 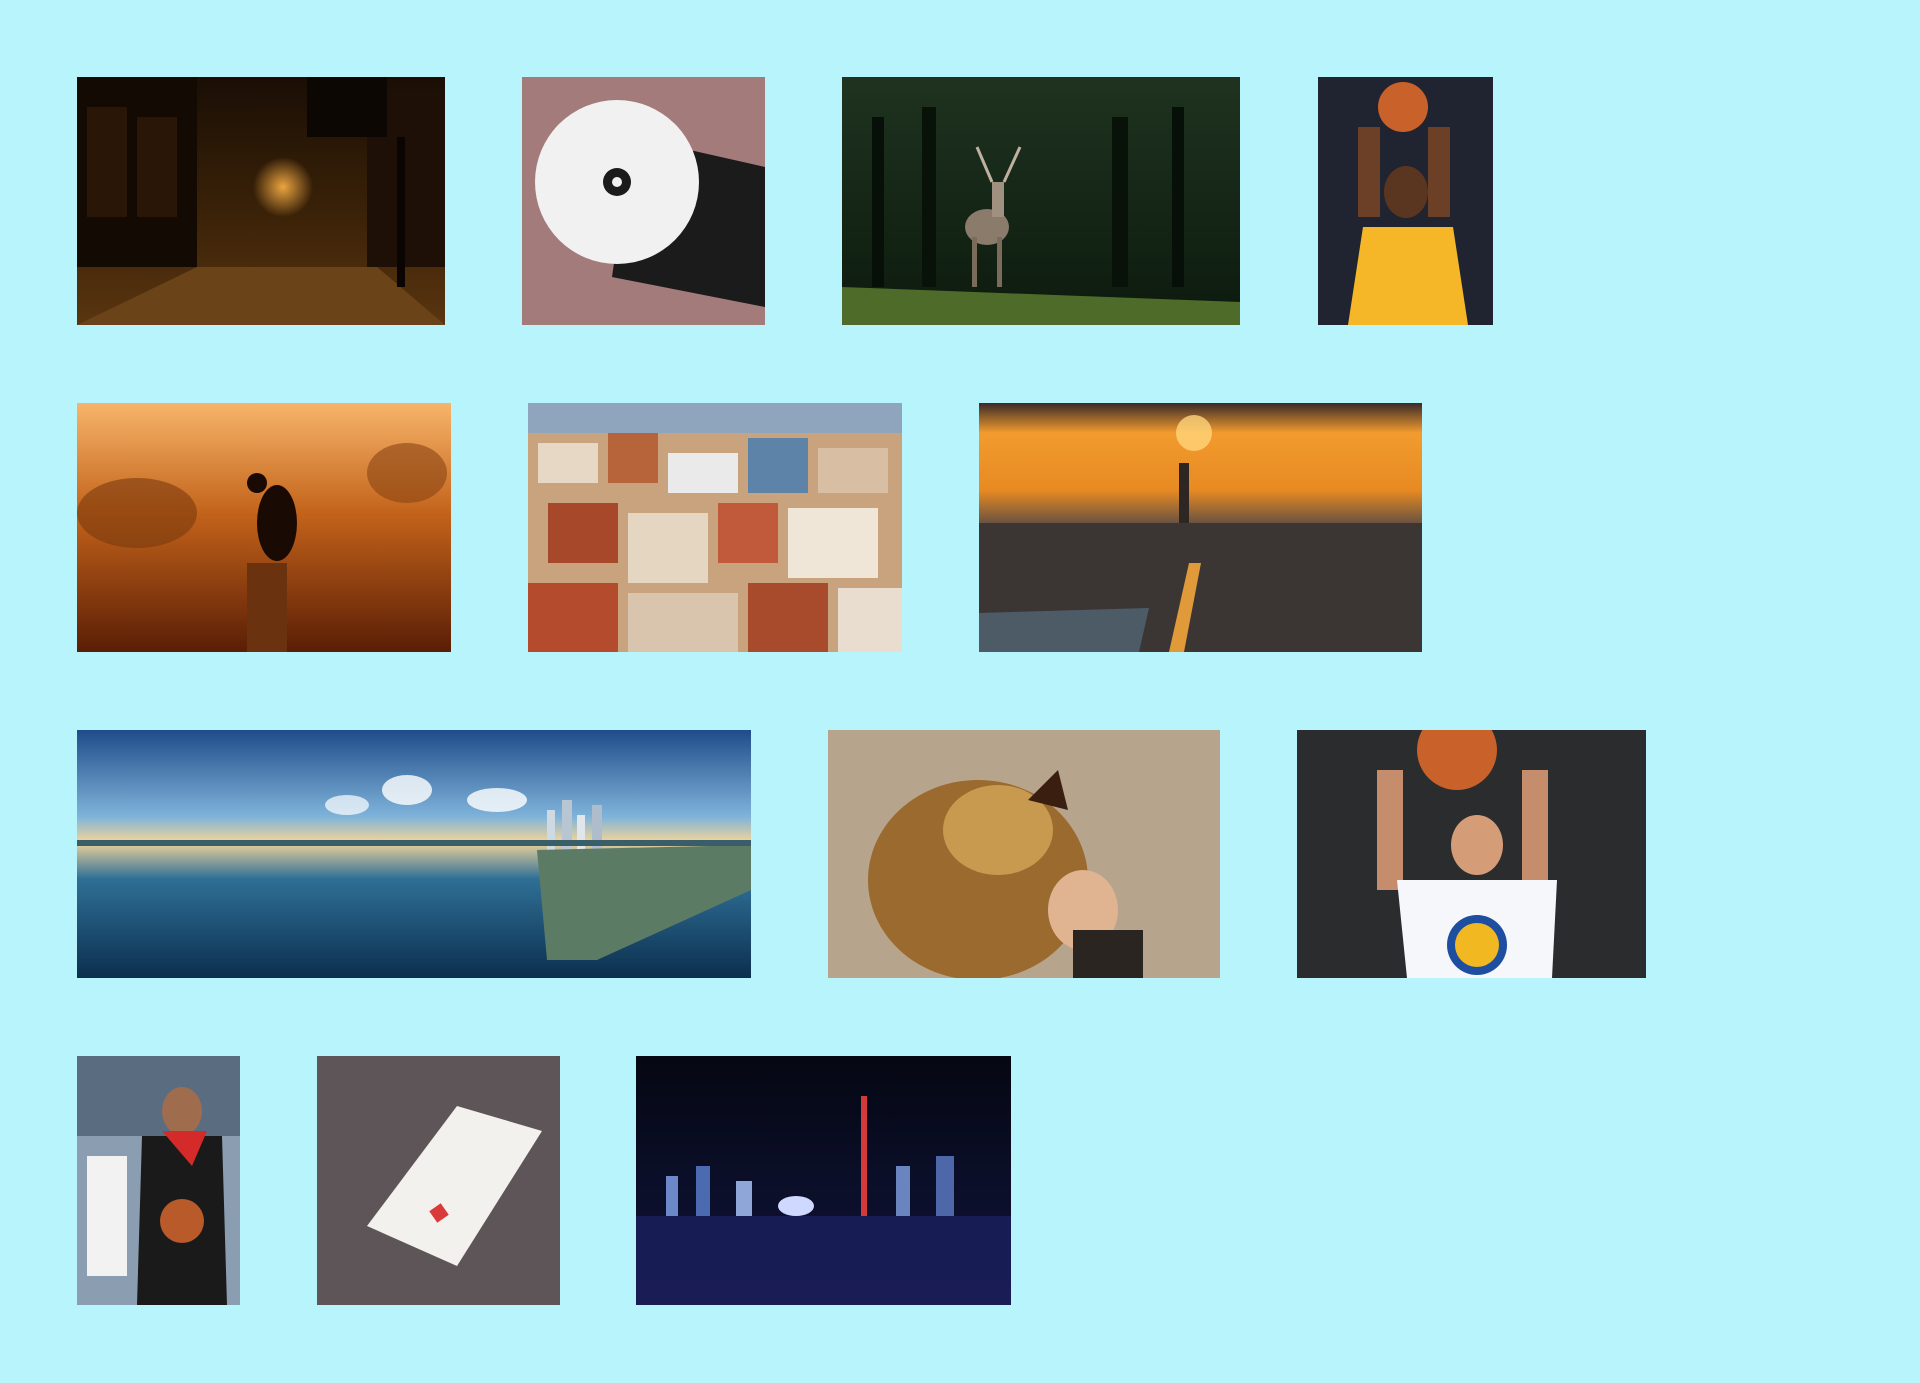 I want to click on gallery-image-lion-child, so click(x=1024, y=854).